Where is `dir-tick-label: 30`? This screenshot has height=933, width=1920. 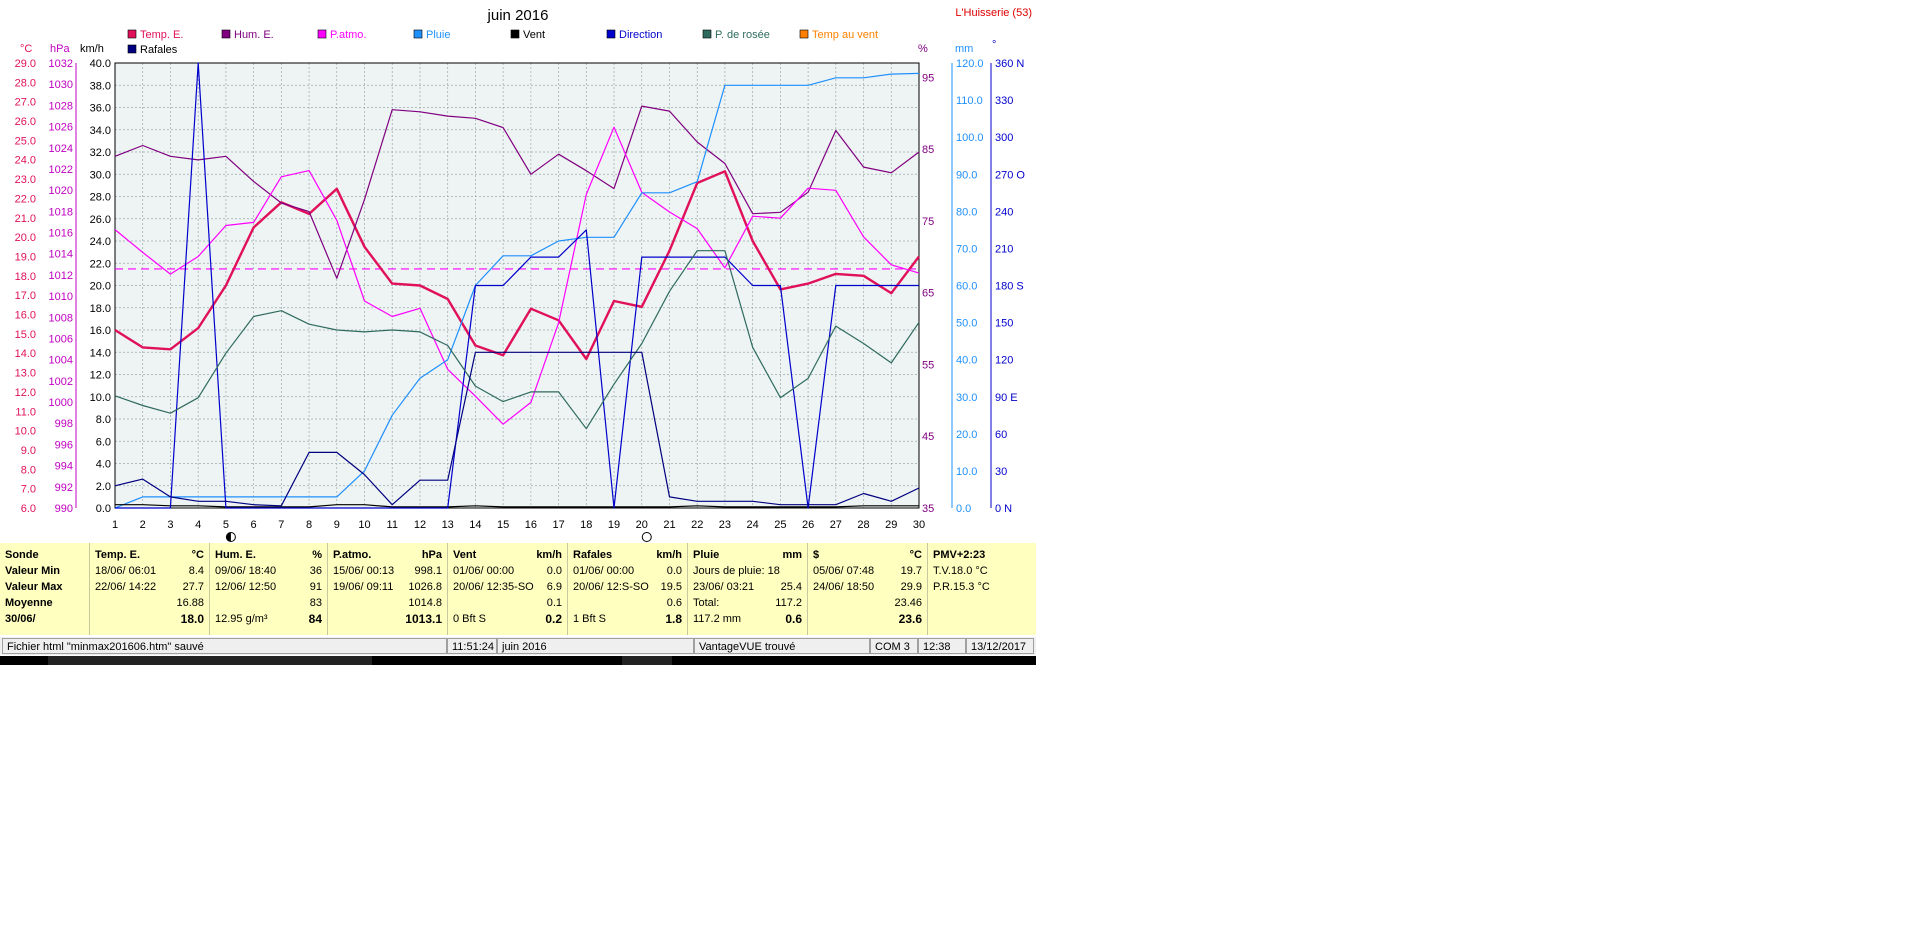 dir-tick-label: 30 is located at coordinates (1001, 472).